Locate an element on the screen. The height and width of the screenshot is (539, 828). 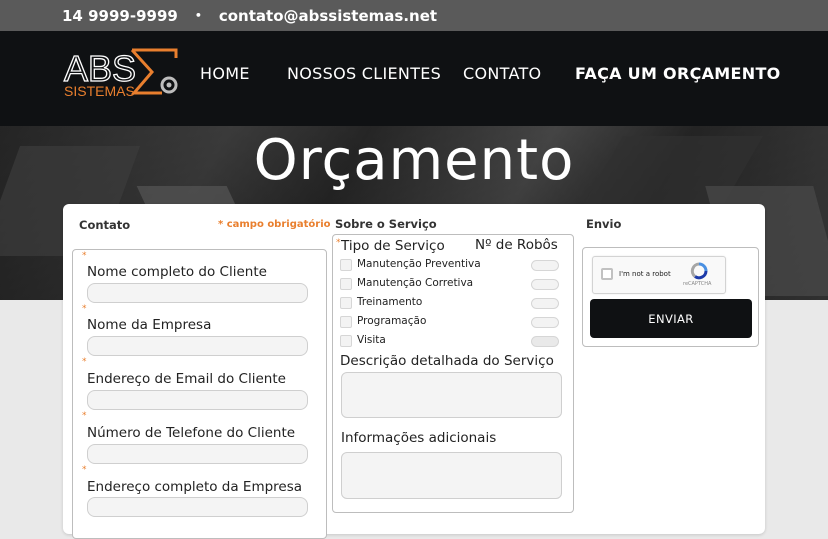
servico-title: Sobre o Serviço is located at coordinates (386, 224).